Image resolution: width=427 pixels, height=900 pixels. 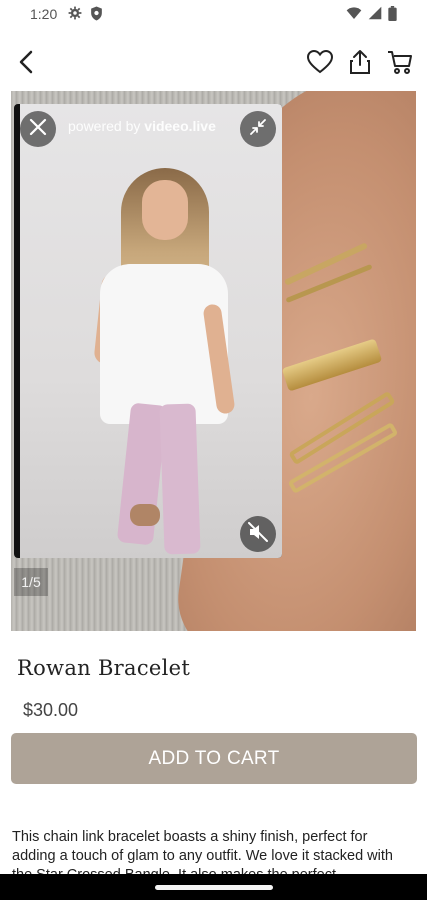 I want to click on close-icon, so click(x=38, y=129).